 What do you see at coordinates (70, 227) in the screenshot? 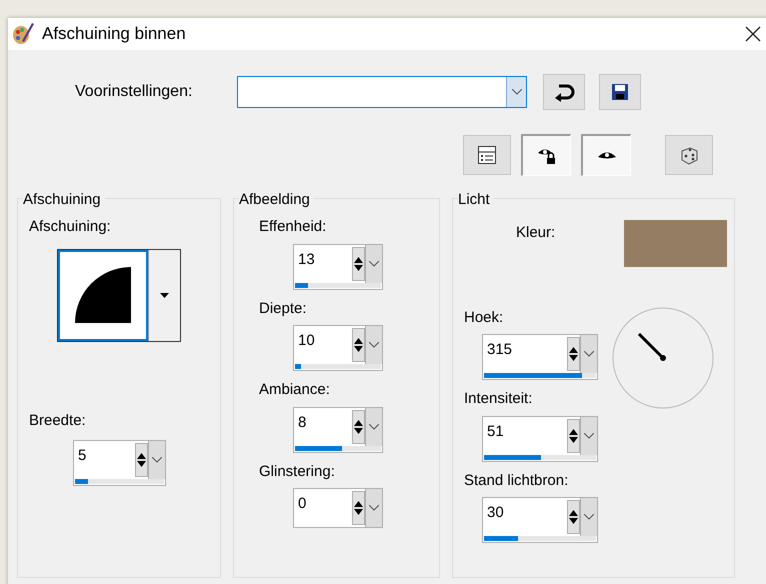
I see `field-label: Afschuining:` at bounding box center [70, 227].